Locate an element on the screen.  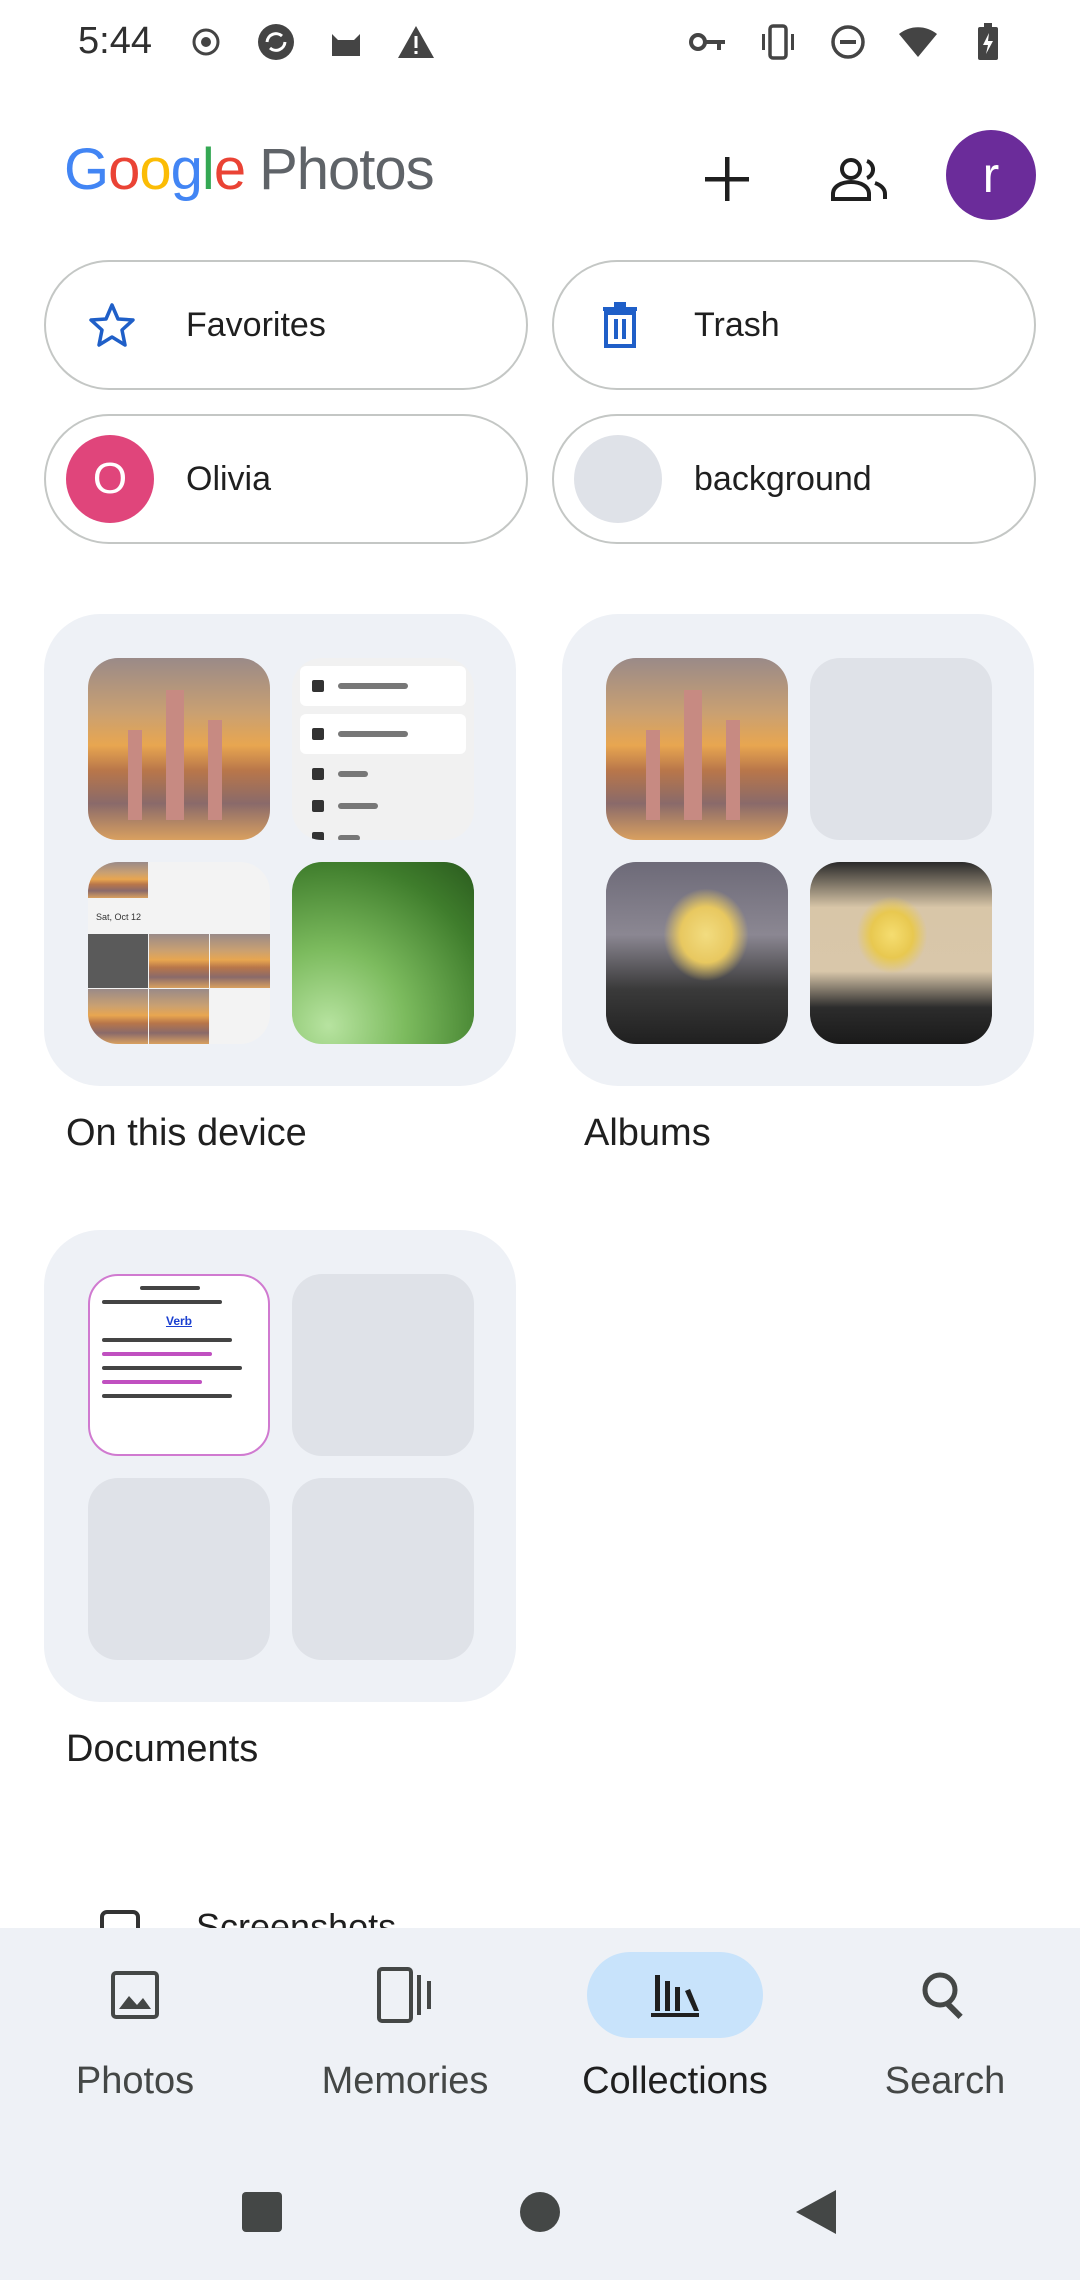
status-left-icons is located at coordinates (311, 42).